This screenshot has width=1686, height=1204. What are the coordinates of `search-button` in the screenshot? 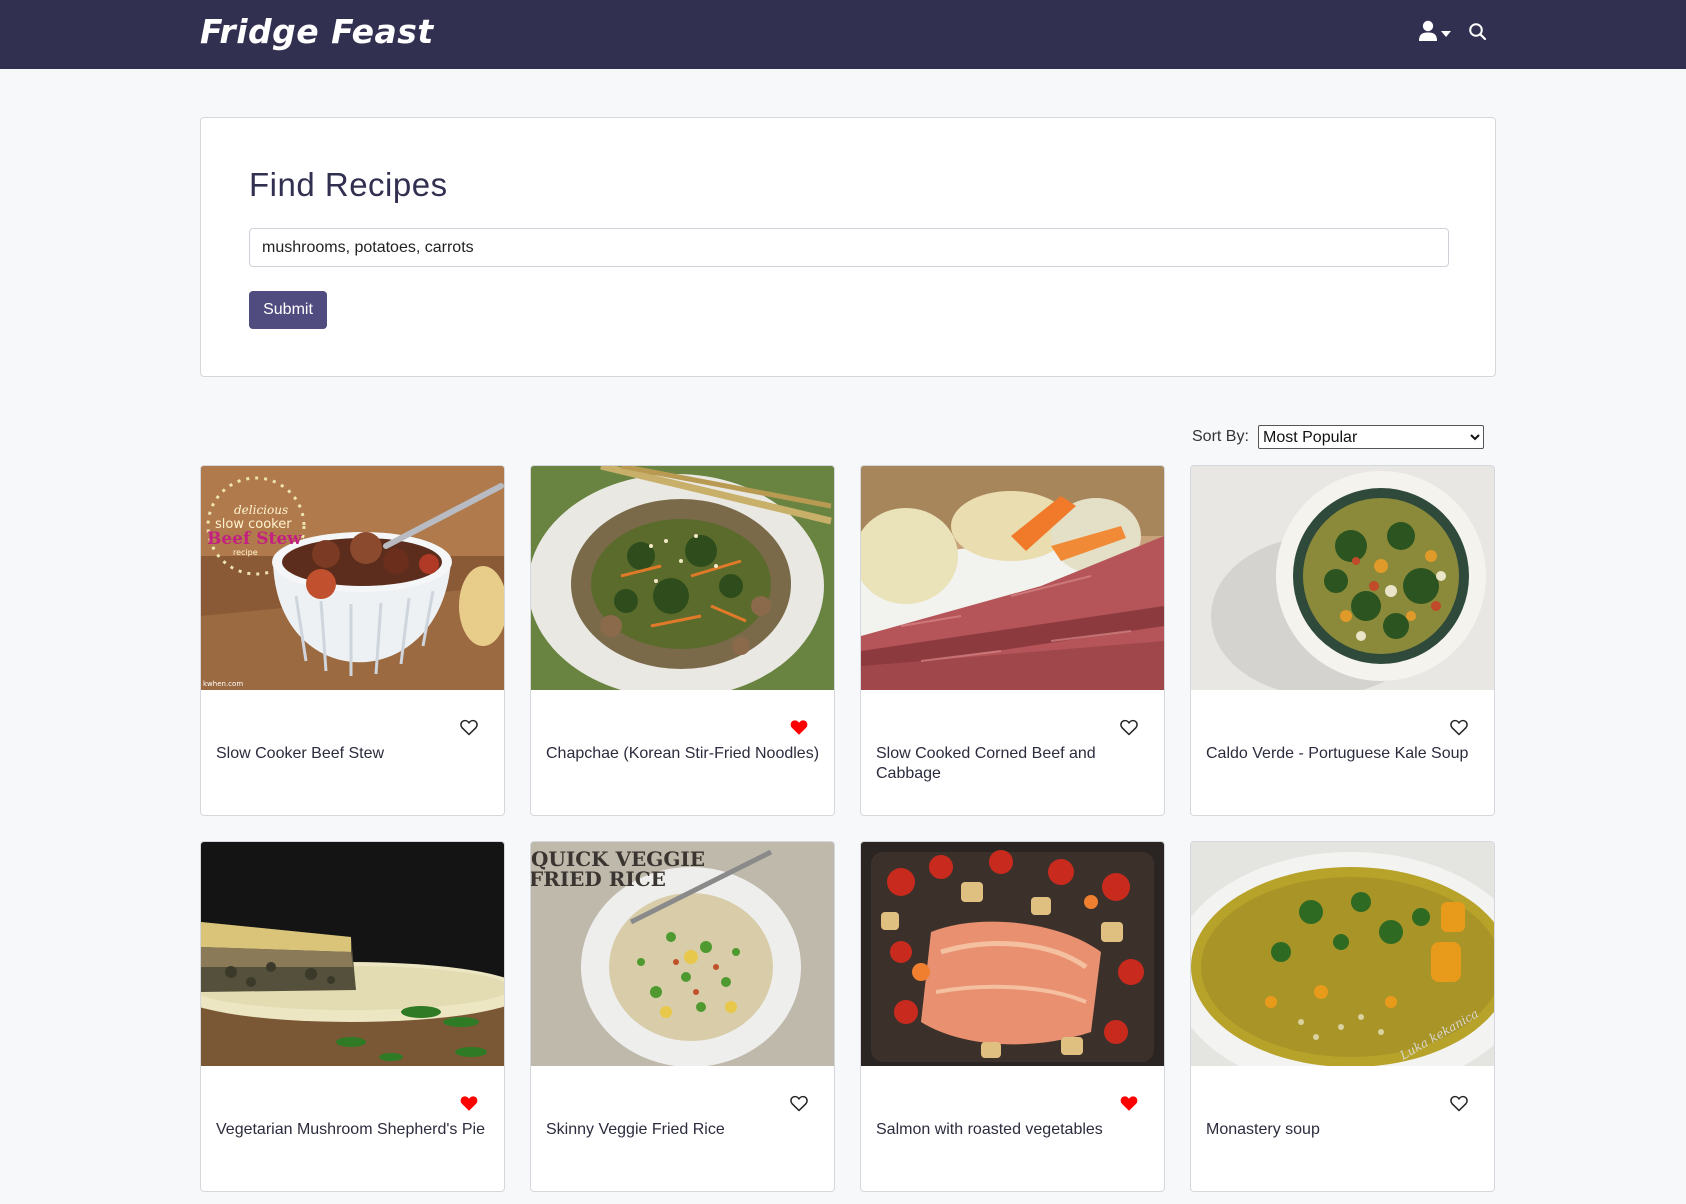 It's located at (1479, 33).